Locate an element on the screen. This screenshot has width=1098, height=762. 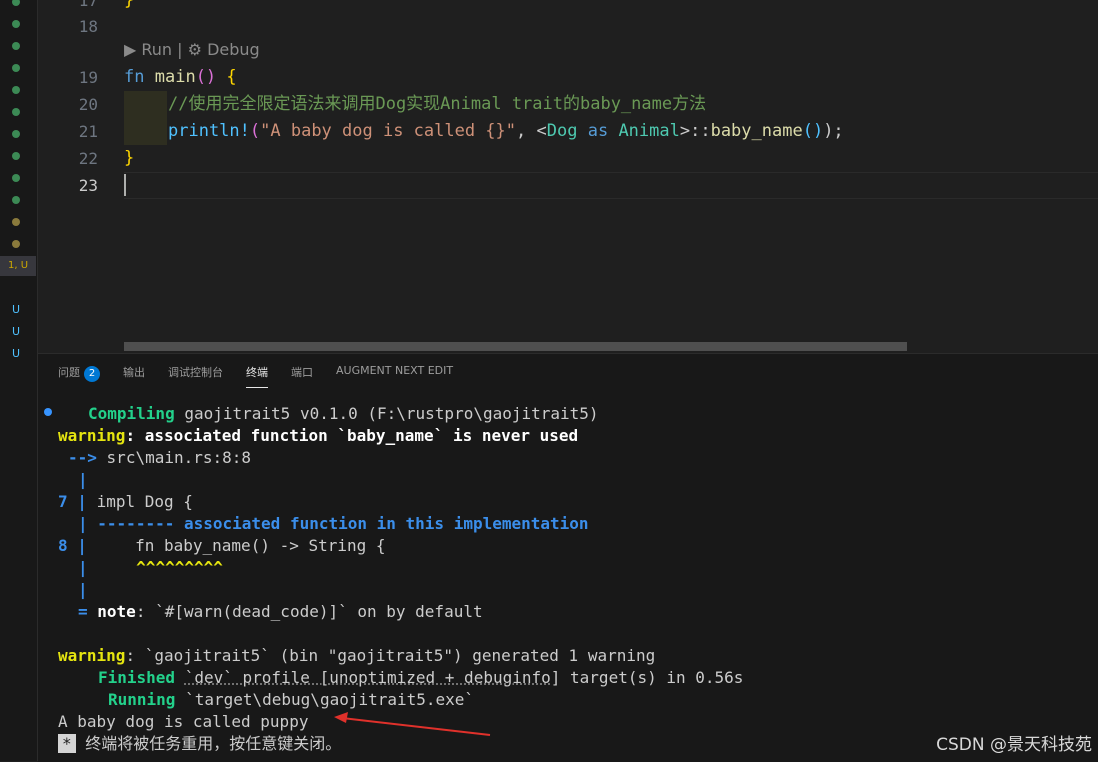
line-number: 21 is located at coordinates (88, 131).